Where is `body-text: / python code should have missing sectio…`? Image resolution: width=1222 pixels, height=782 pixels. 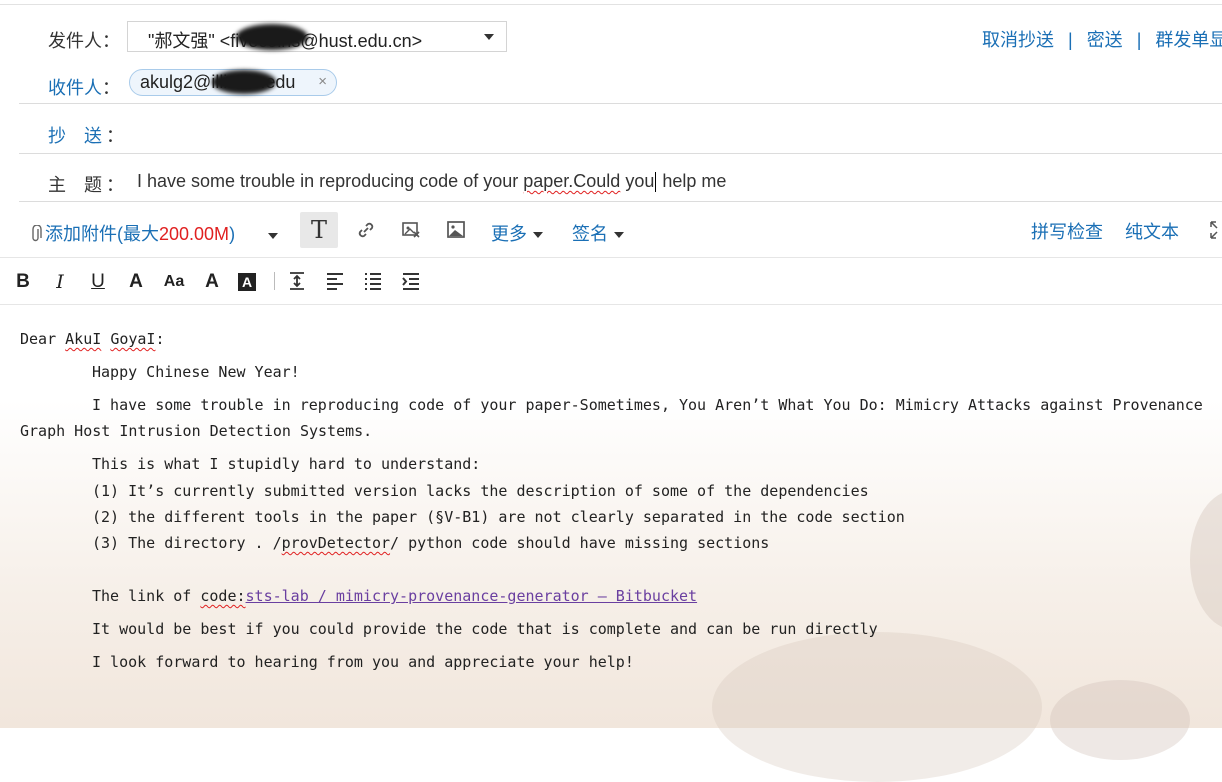 body-text: / python code should have missing sectio… is located at coordinates (580, 543).